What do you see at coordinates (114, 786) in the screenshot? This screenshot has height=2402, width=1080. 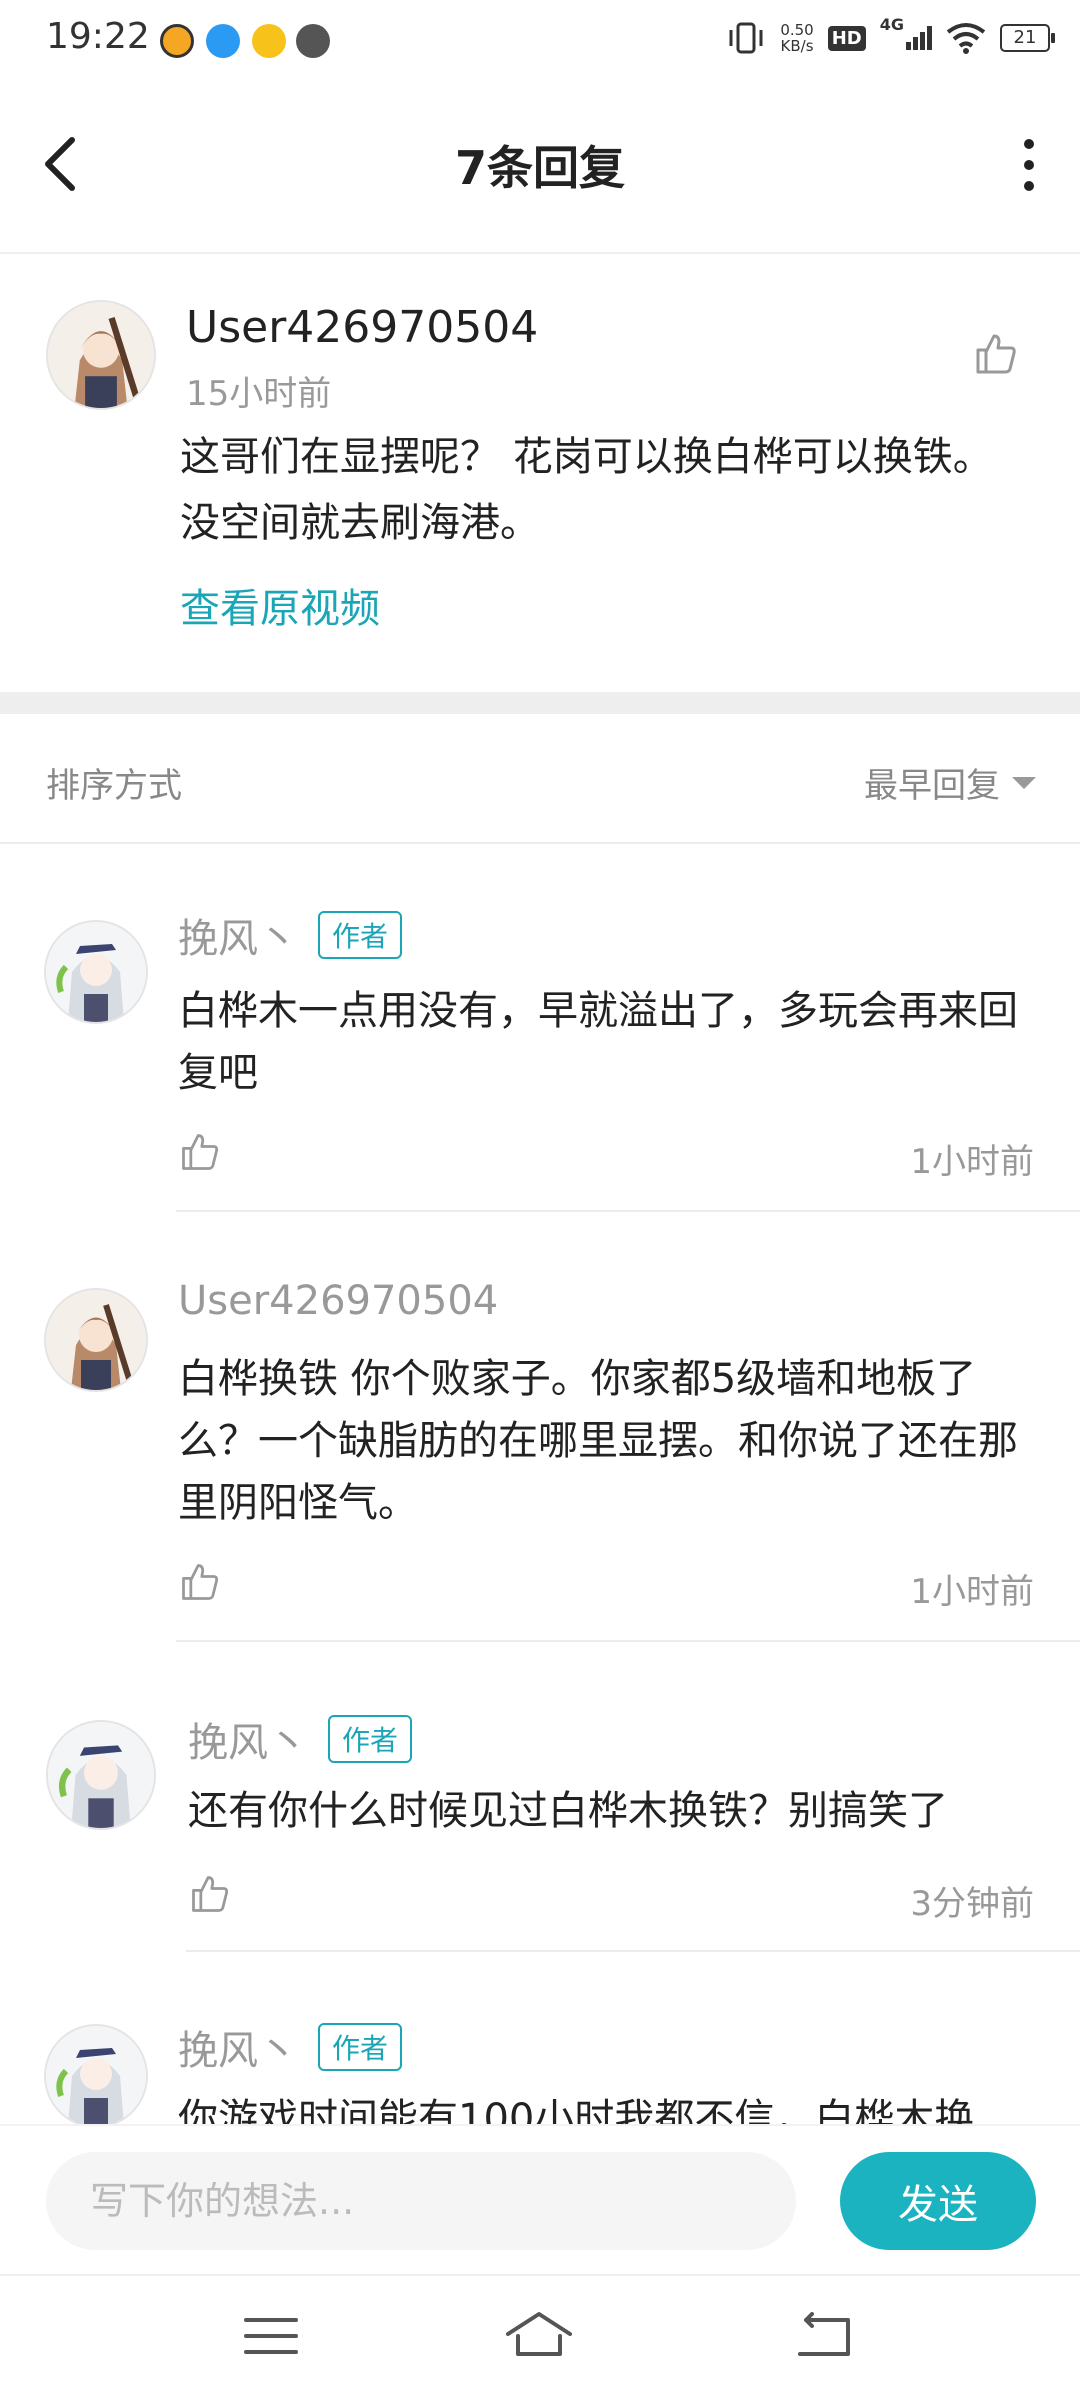 I see `sort-label: 排序方式` at bounding box center [114, 786].